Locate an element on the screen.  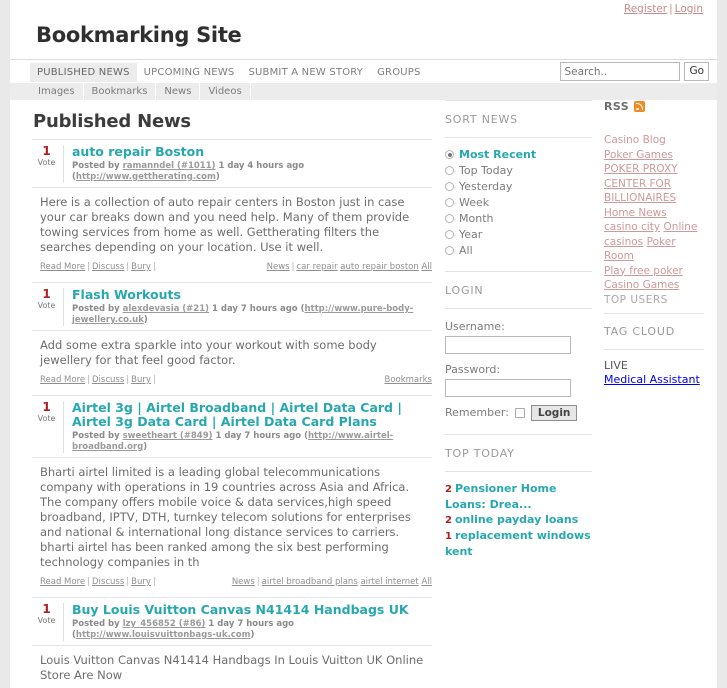
story-tag-link: airtel internet is located at coordinates (389, 582).